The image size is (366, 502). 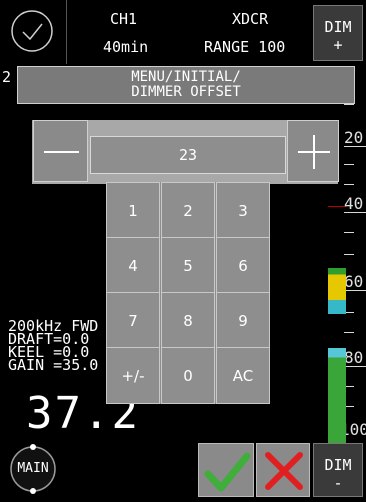 I want to click on main-button-label: MAIN, so click(x=33, y=468).